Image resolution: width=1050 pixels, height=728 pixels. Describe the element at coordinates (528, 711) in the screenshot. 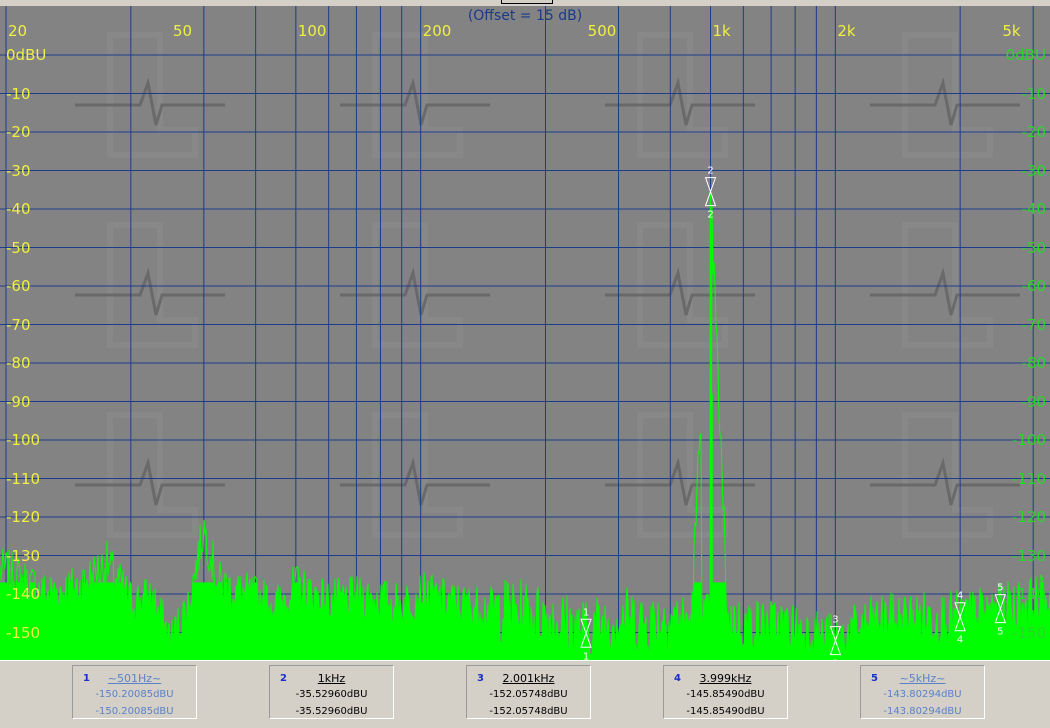

I see `marker-value-secondary: -152.05748dBU` at that location.